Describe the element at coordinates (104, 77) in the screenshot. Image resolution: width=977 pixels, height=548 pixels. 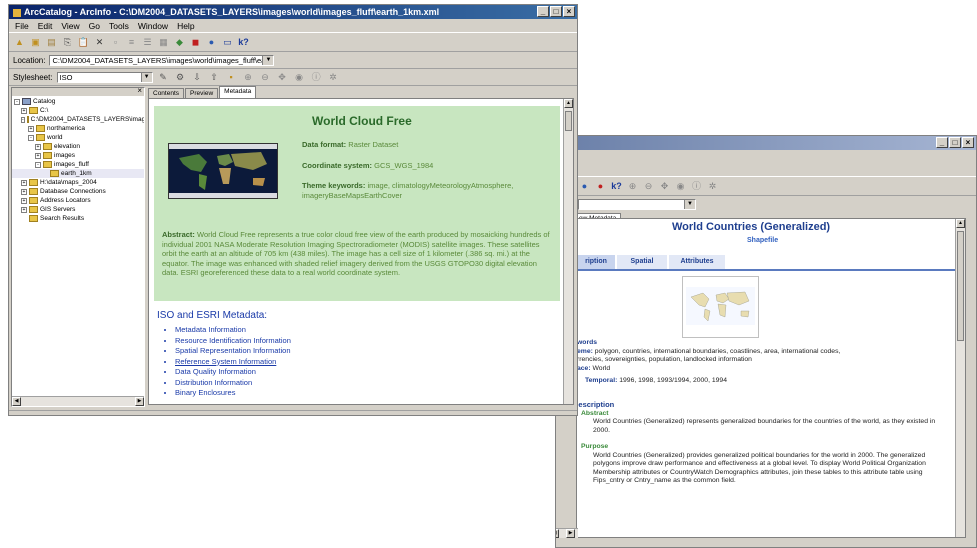
I see `stylesheet-combo: ISO ▼` at that location.